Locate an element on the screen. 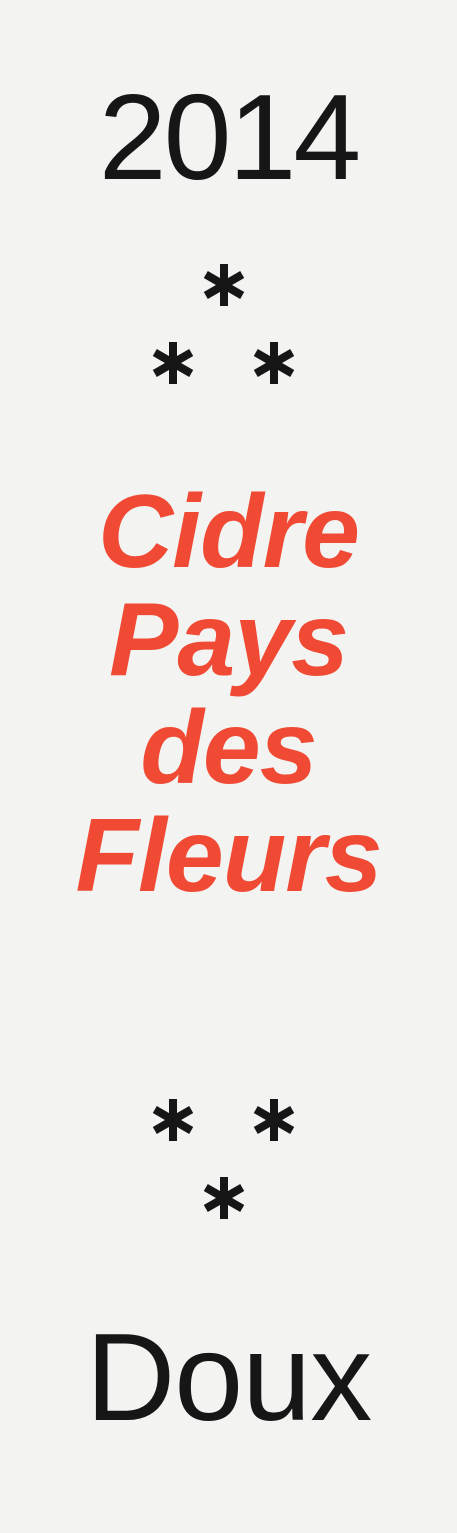  sweetness-level: Doux is located at coordinates (228, 1378).